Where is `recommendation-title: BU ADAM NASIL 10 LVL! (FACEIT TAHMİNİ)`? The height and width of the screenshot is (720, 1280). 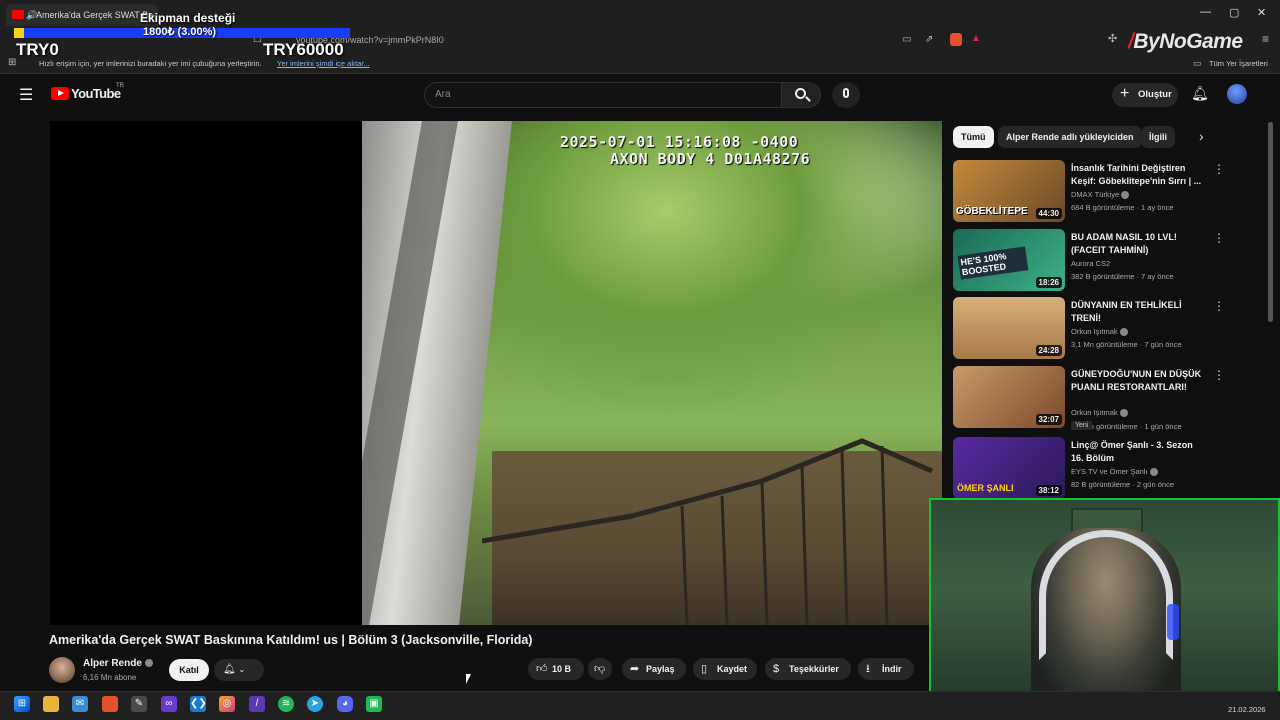
recommendation-title: BU ADAM NASIL 10 LVL! (FACEIT TAHMİNİ) is located at coordinates (1137, 244).